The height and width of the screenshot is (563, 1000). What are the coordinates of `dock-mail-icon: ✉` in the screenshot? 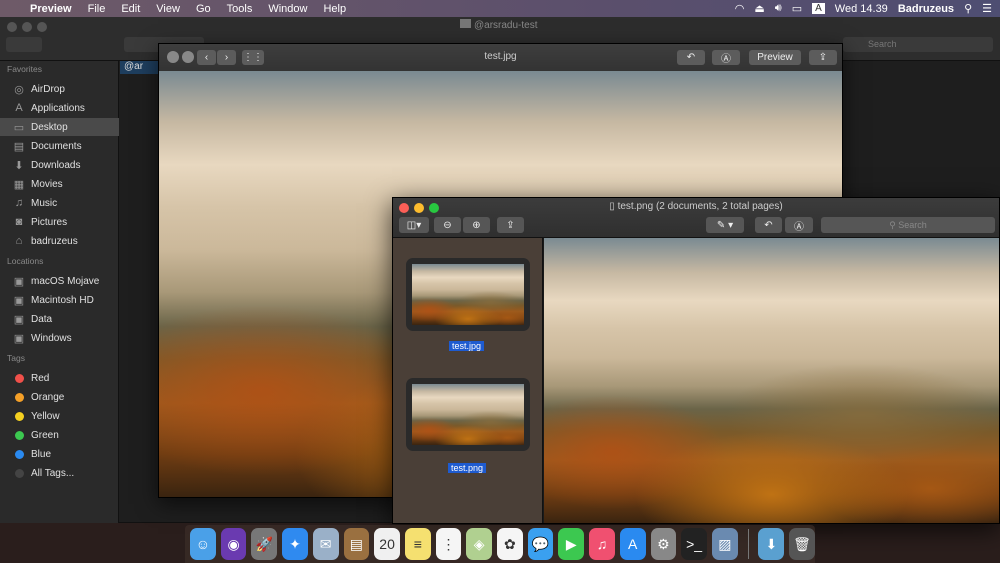 It's located at (325, 544).